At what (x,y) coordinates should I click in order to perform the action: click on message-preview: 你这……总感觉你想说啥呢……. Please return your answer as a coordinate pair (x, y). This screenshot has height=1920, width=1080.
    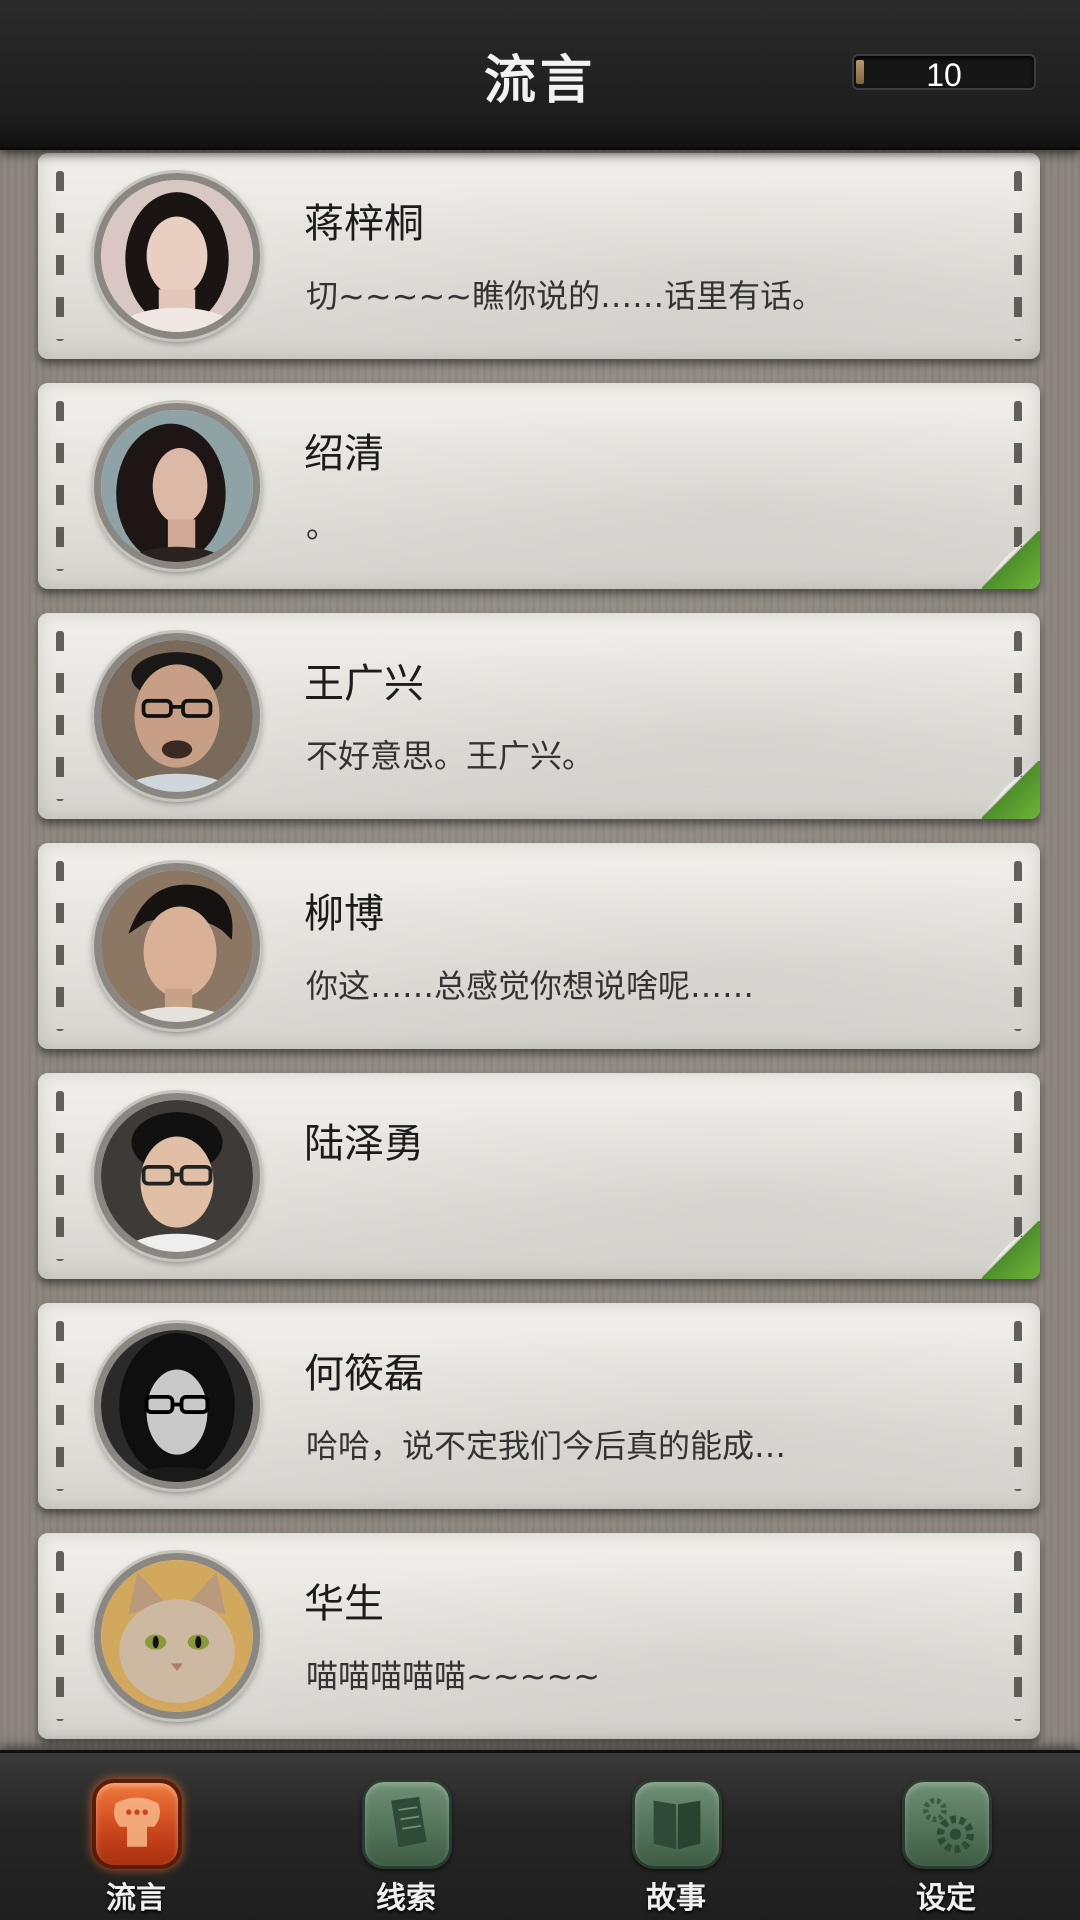
    Looking at the image, I should click on (530, 986).